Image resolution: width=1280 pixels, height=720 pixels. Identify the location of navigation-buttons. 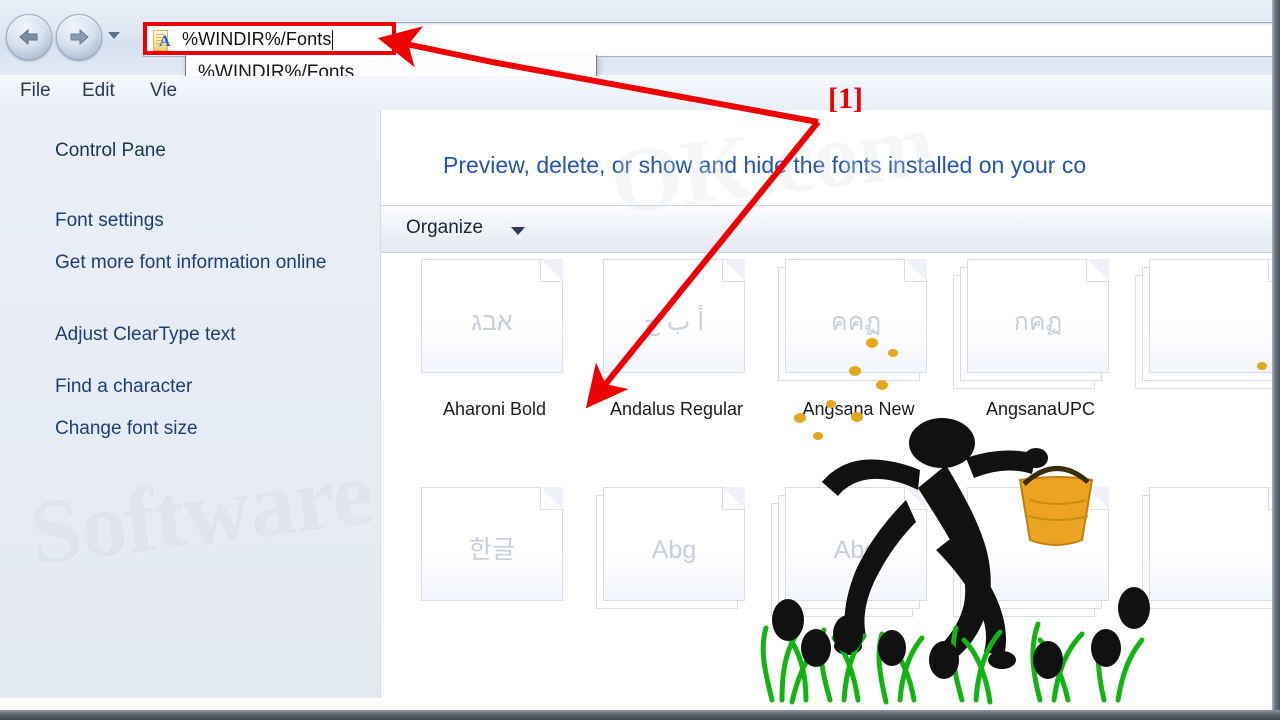
(64, 37).